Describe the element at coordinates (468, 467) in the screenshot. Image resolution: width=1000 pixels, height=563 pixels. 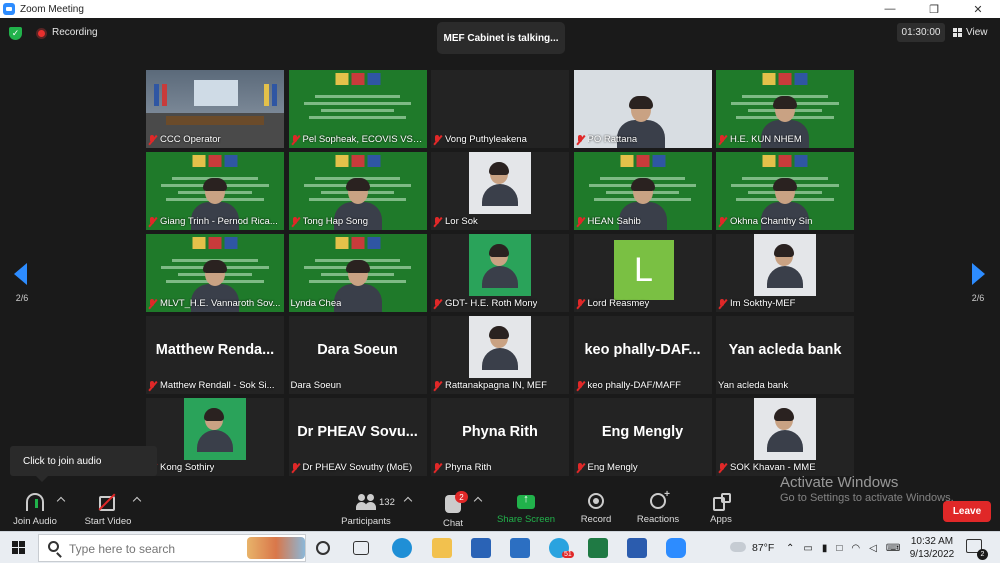
I see `participant-name: Phyna Rith` at that location.